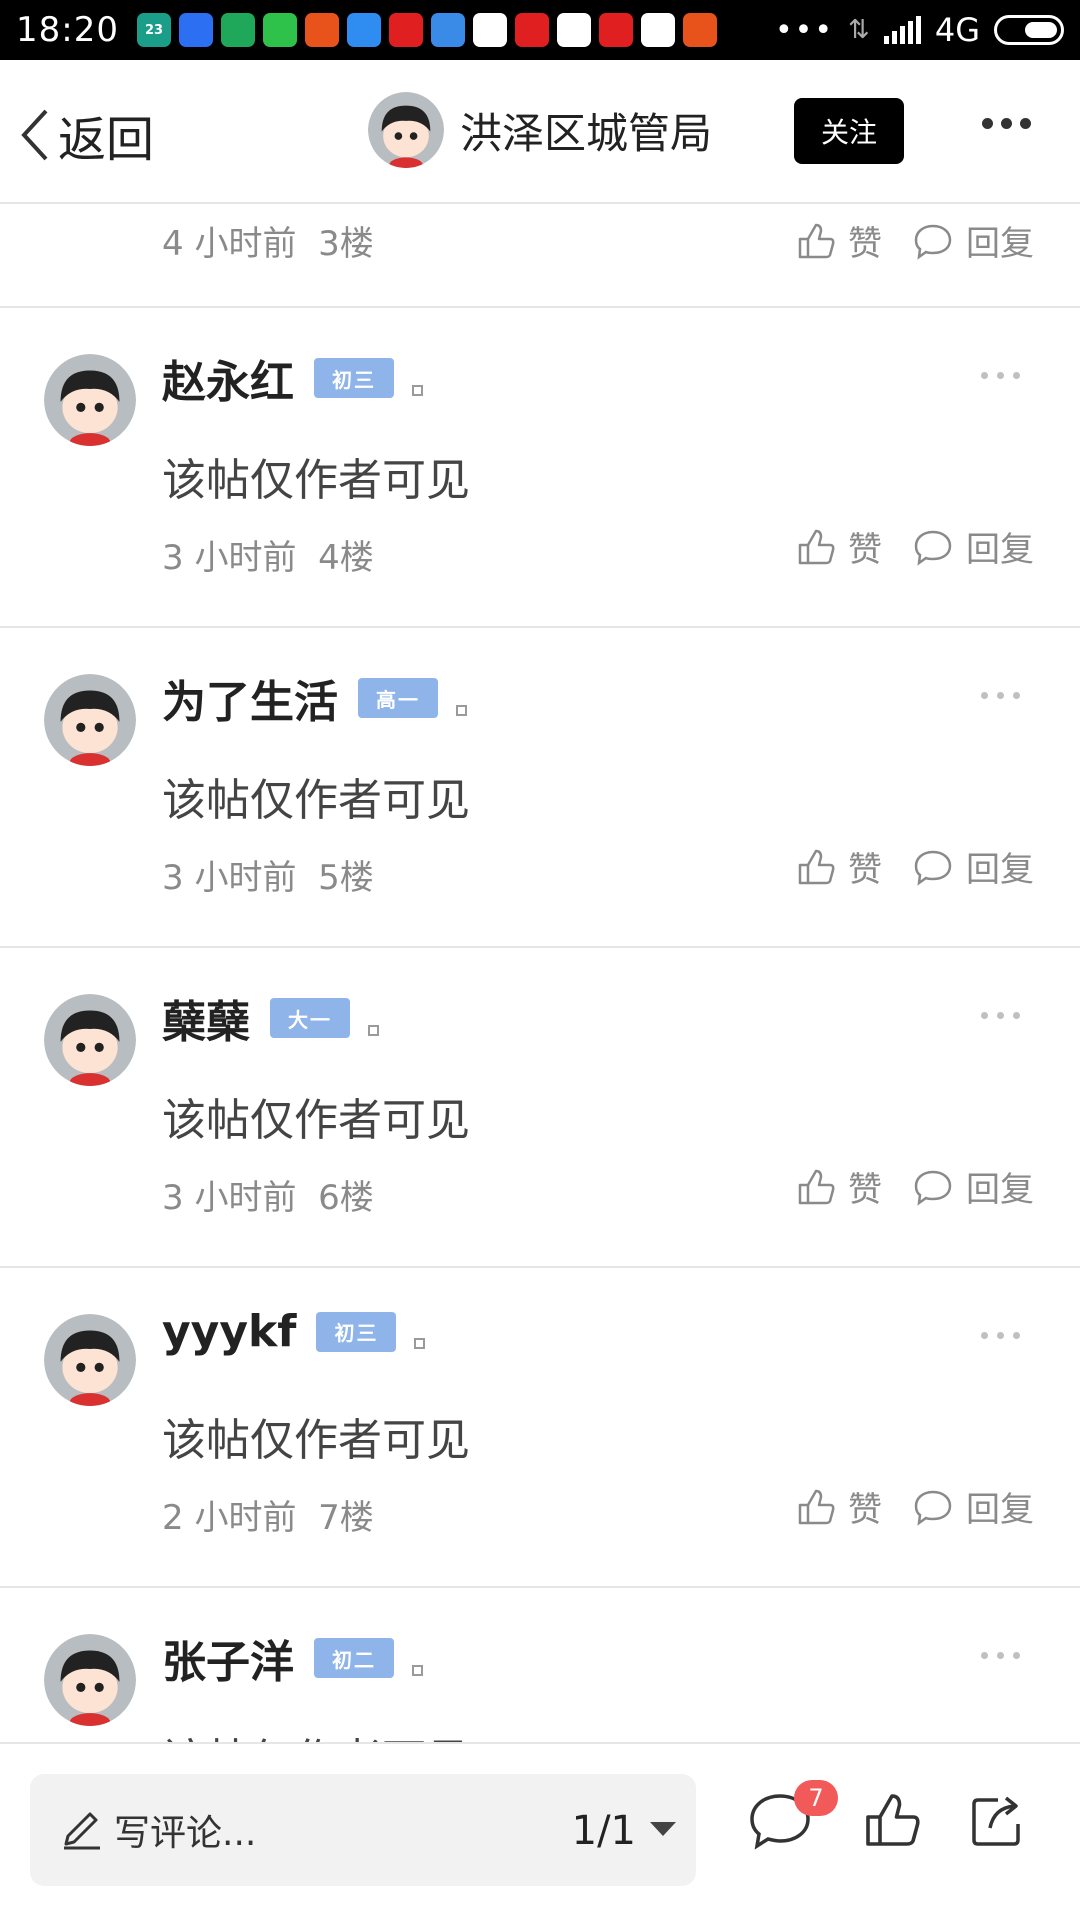 This screenshot has width=1080, height=1920. Describe the element at coordinates (153, 30) in the screenshot. I see `calendar-icon: 23` at that location.